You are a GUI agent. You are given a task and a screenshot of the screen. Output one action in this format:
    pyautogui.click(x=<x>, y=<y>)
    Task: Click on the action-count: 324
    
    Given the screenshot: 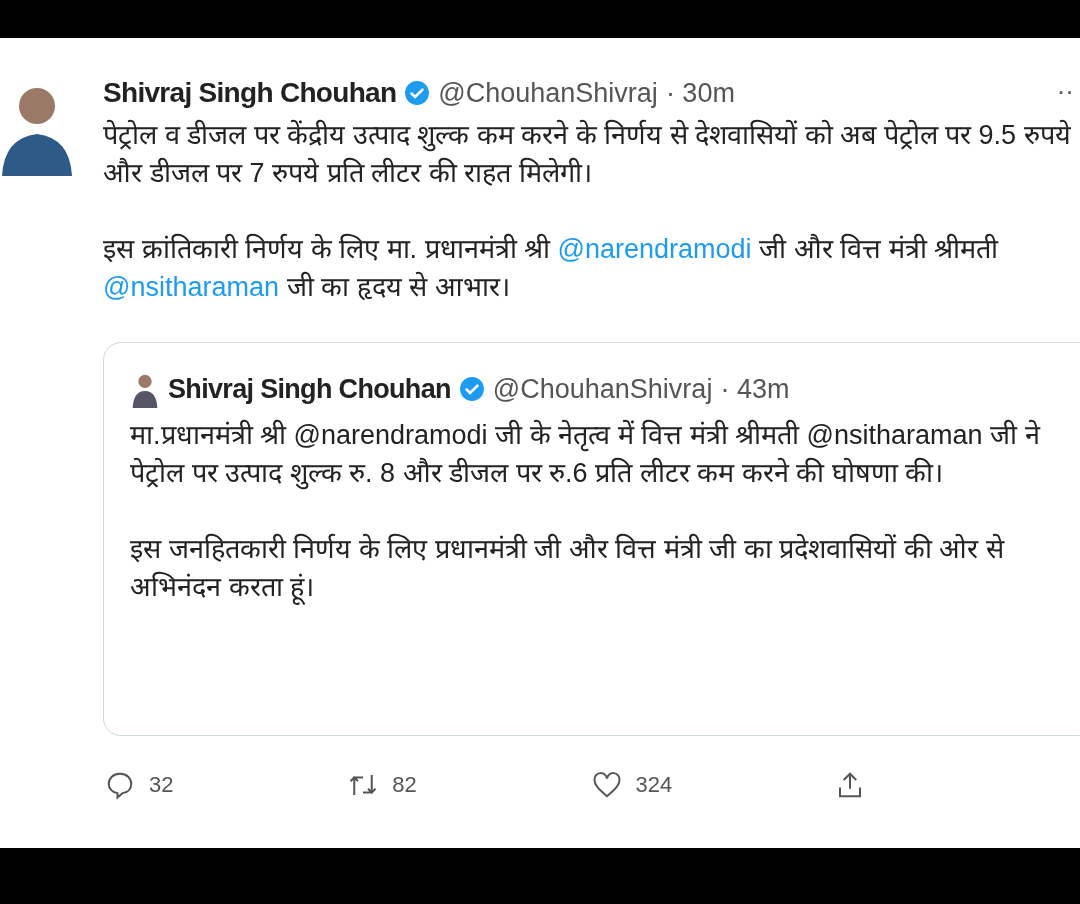 What is the action you would take?
    pyautogui.click(x=654, y=785)
    